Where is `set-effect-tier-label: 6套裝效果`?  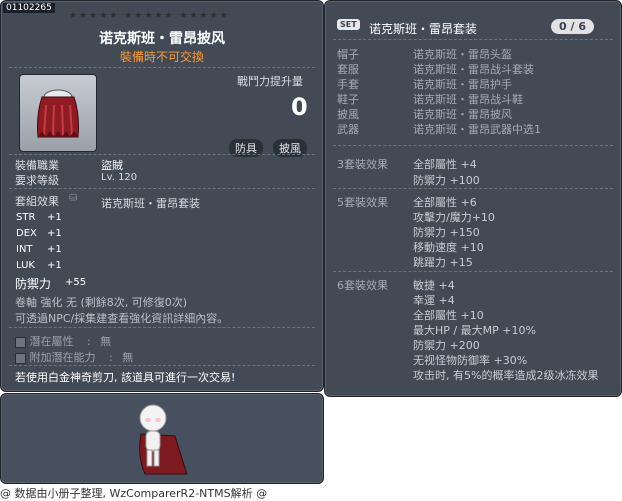 set-effect-tier-label: 6套裝效果 is located at coordinates (362, 285).